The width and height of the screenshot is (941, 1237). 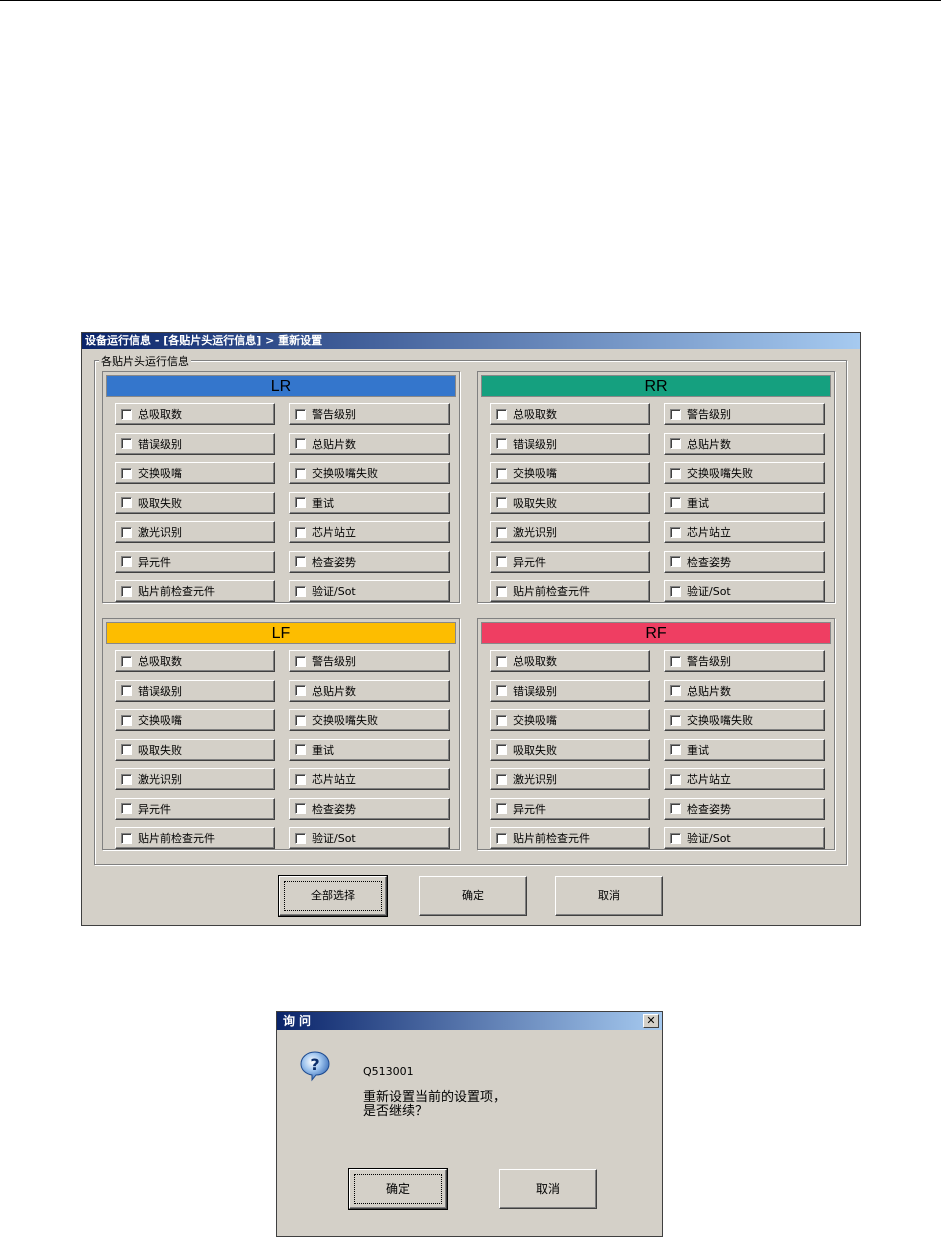 What do you see at coordinates (744, 838) in the screenshot?
I see `checkbox-rf-13: 验证/Sot` at bounding box center [744, 838].